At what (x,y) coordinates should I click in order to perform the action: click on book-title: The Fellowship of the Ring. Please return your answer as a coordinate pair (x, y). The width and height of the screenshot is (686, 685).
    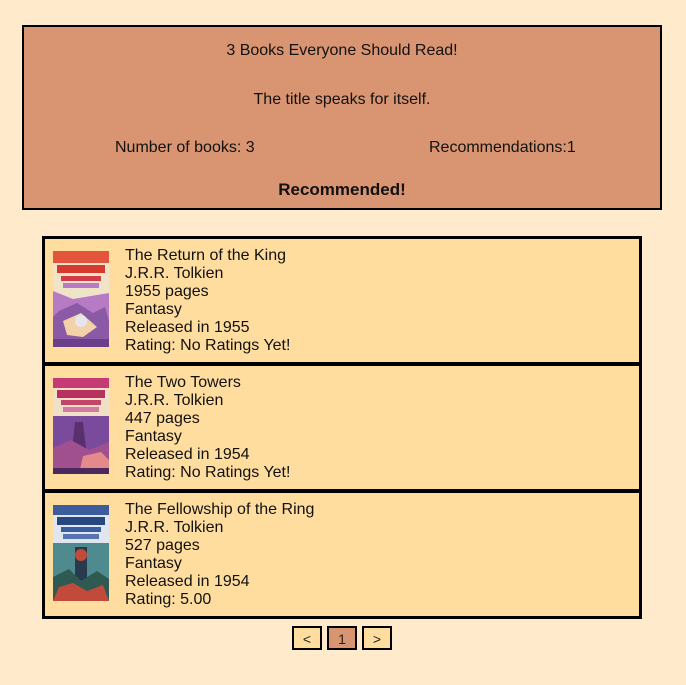
    Looking at the image, I should click on (219, 510).